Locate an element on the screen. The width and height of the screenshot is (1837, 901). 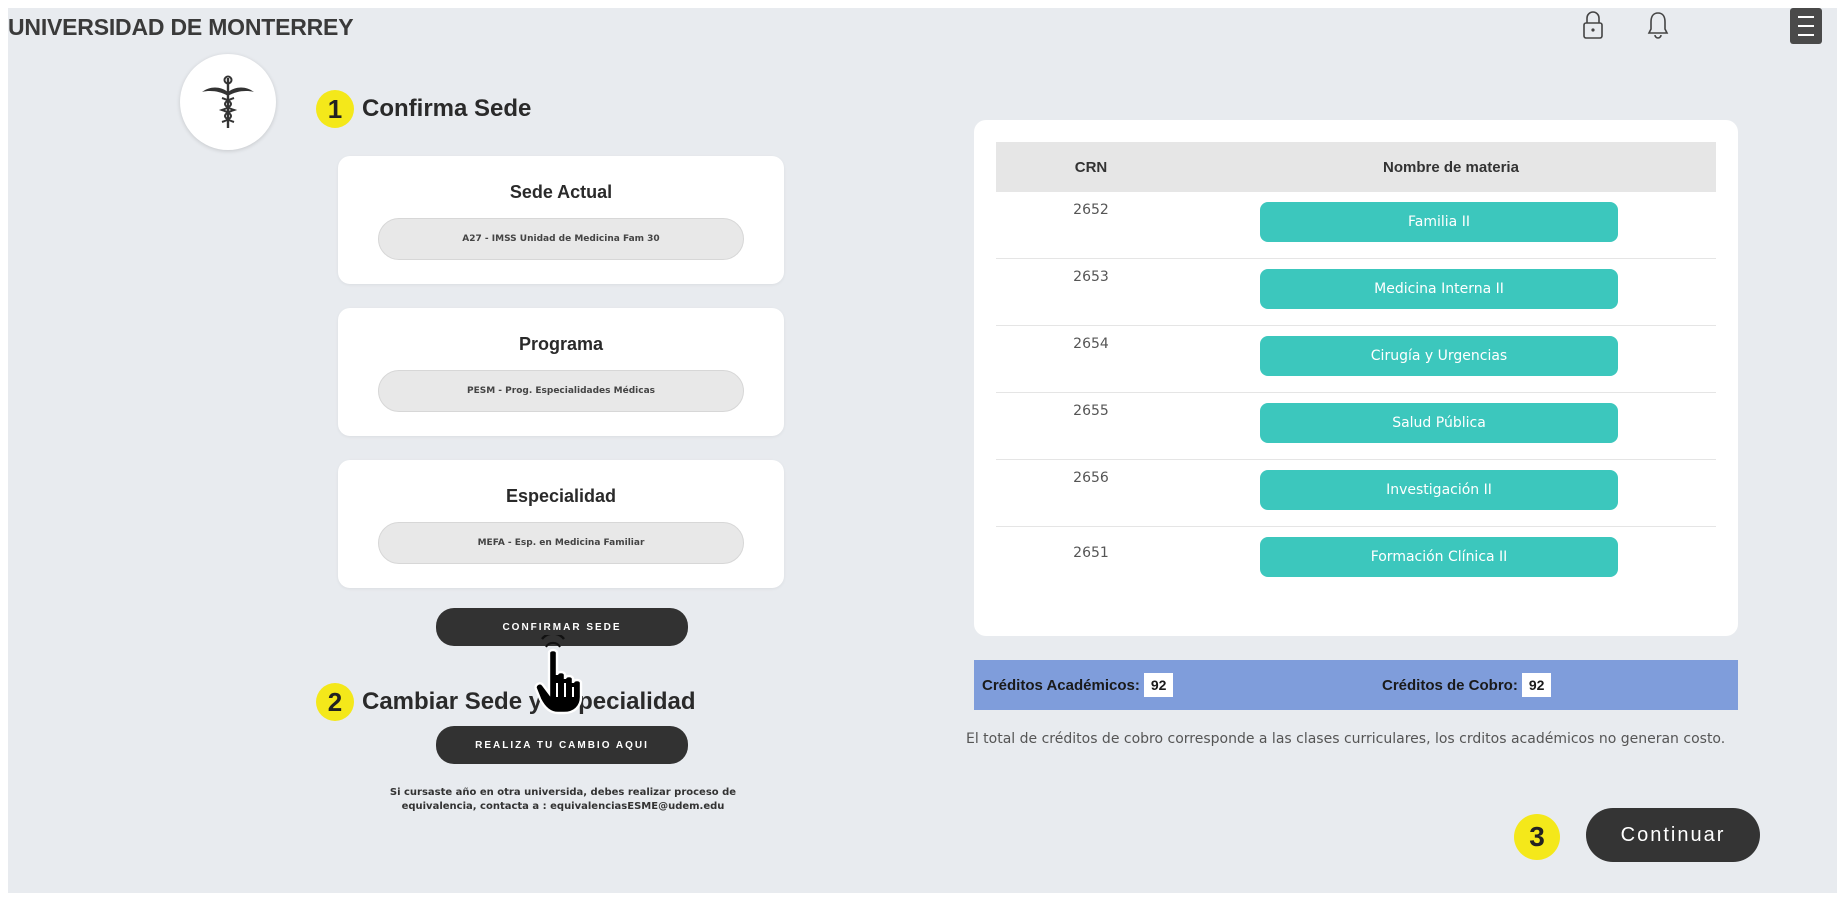
course-button: Cirugía y Urgencias is located at coordinates (1439, 356).